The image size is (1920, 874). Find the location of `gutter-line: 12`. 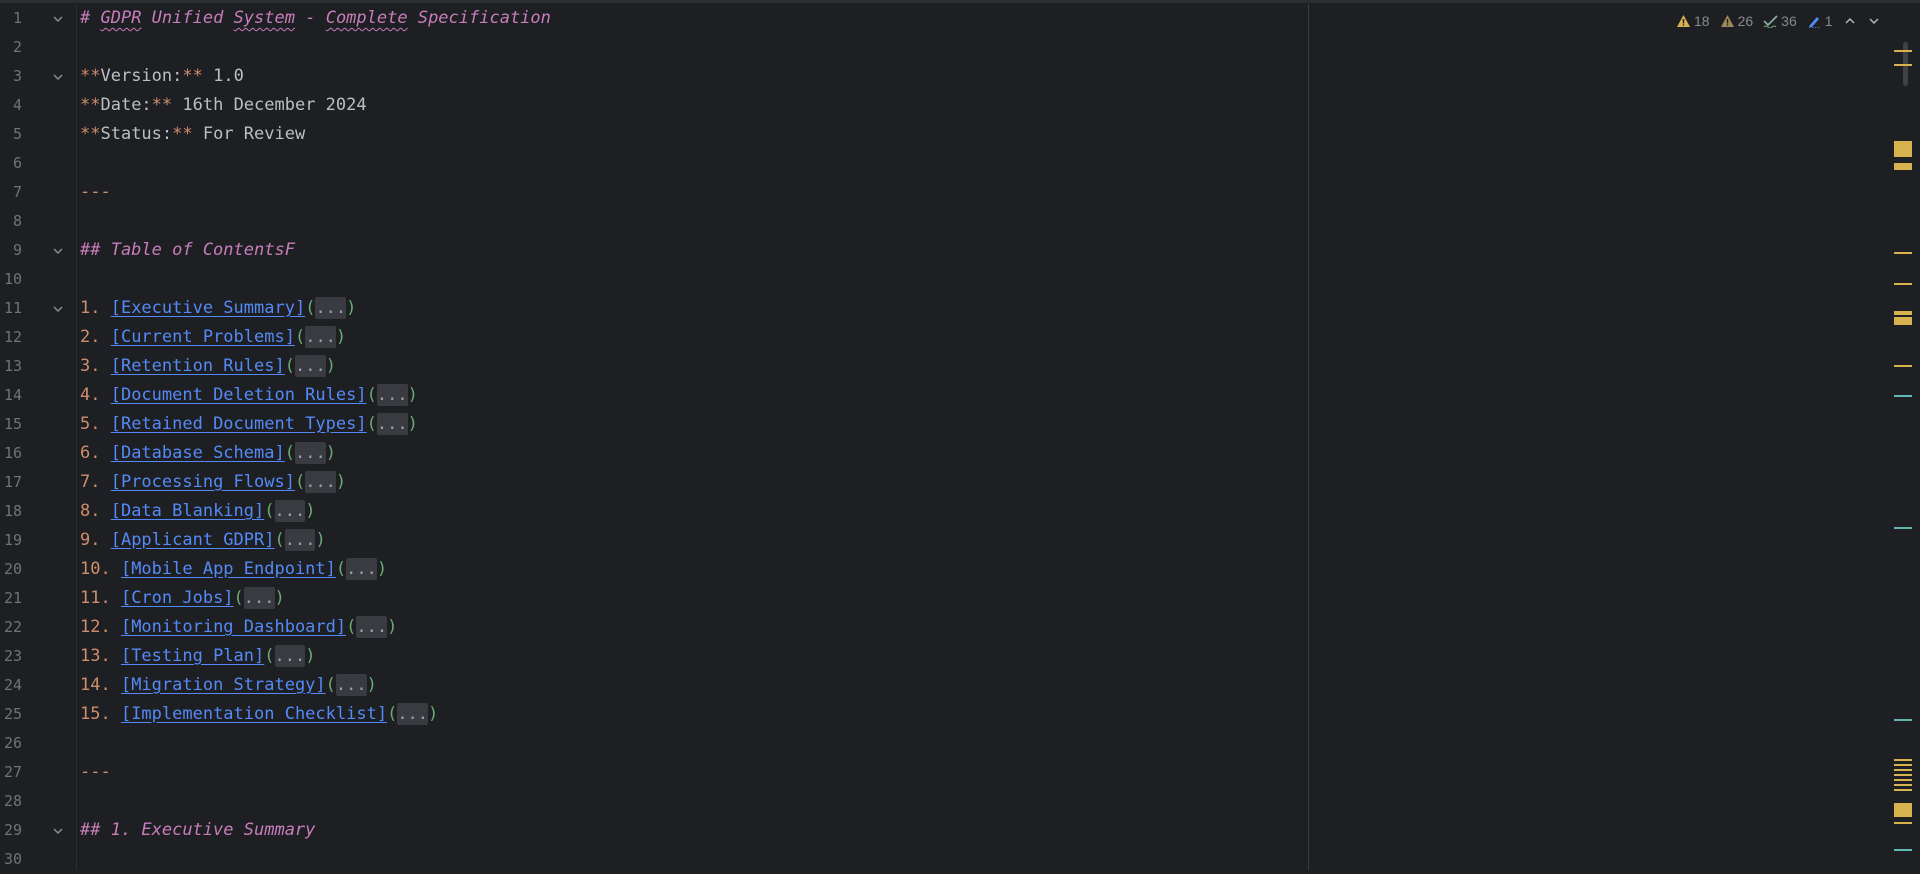

gutter-line: 12 is located at coordinates (39, 337).